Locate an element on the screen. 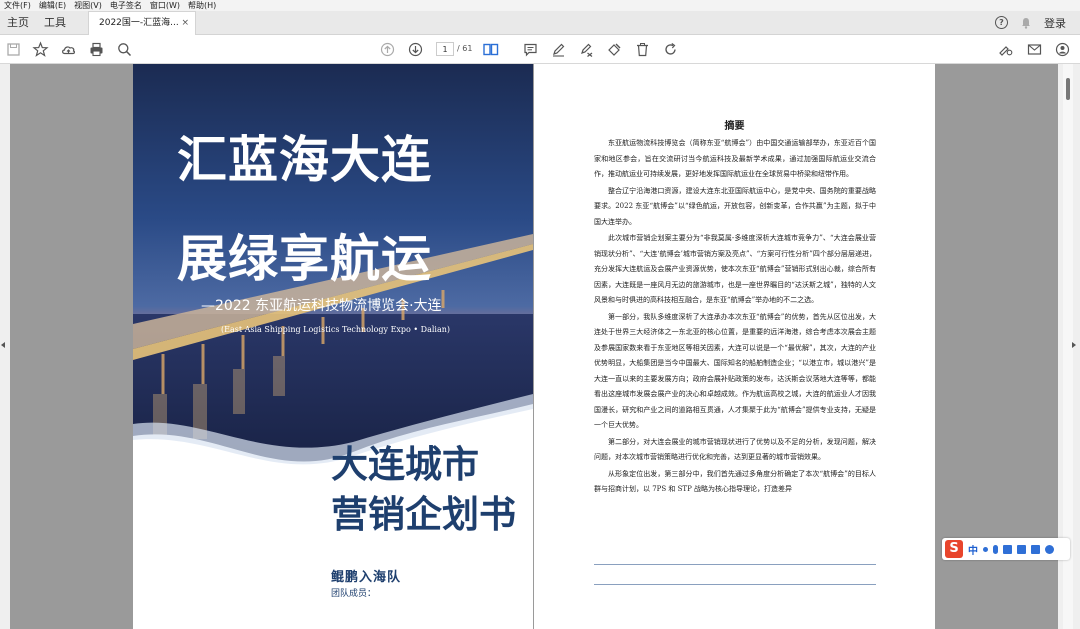  header-actions: ? 登录 is located at coordinates (1030, 22).